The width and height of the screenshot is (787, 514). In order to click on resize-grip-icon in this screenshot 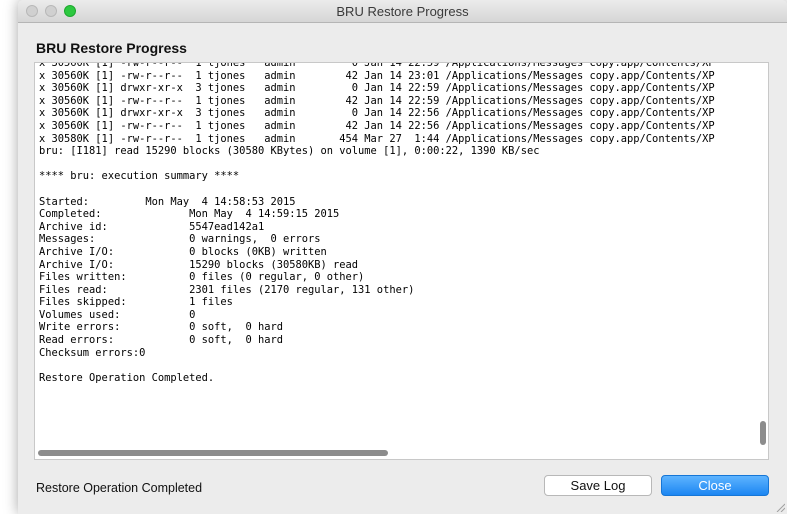, I will do `click(780, 507)`.